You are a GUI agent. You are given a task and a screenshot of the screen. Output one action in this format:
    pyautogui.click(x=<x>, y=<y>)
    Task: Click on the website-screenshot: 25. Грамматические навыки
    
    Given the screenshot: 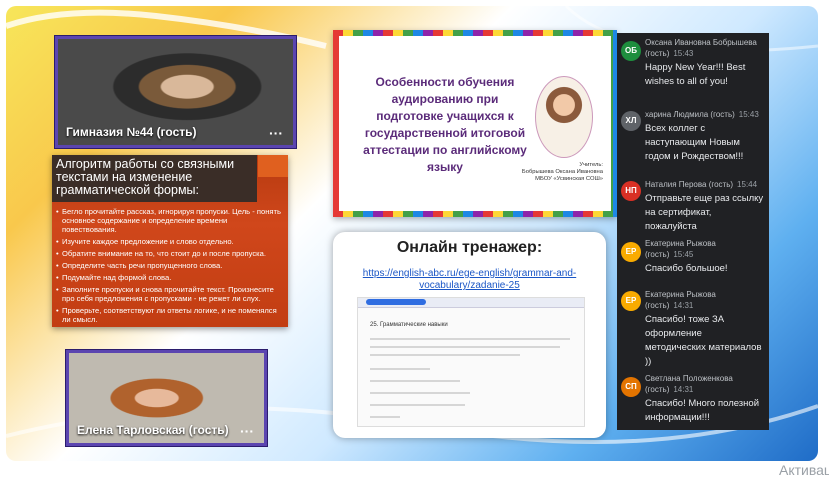 What is the action you would take?
    pyautogui.click(x=471, y=362)
    